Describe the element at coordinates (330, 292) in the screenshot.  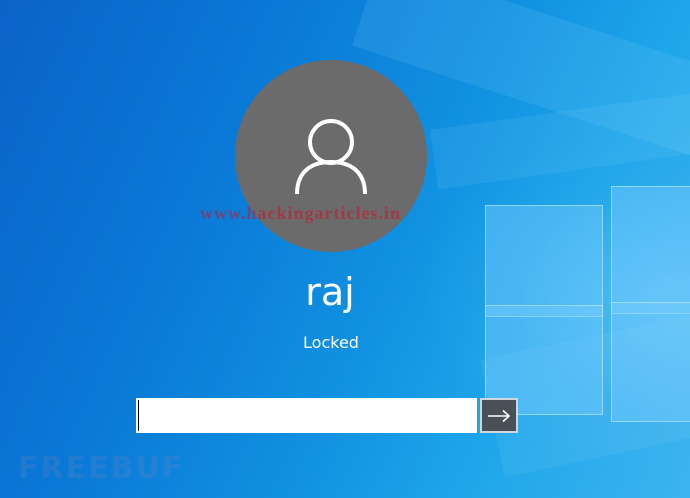
I see `user-name: raj` at that location.